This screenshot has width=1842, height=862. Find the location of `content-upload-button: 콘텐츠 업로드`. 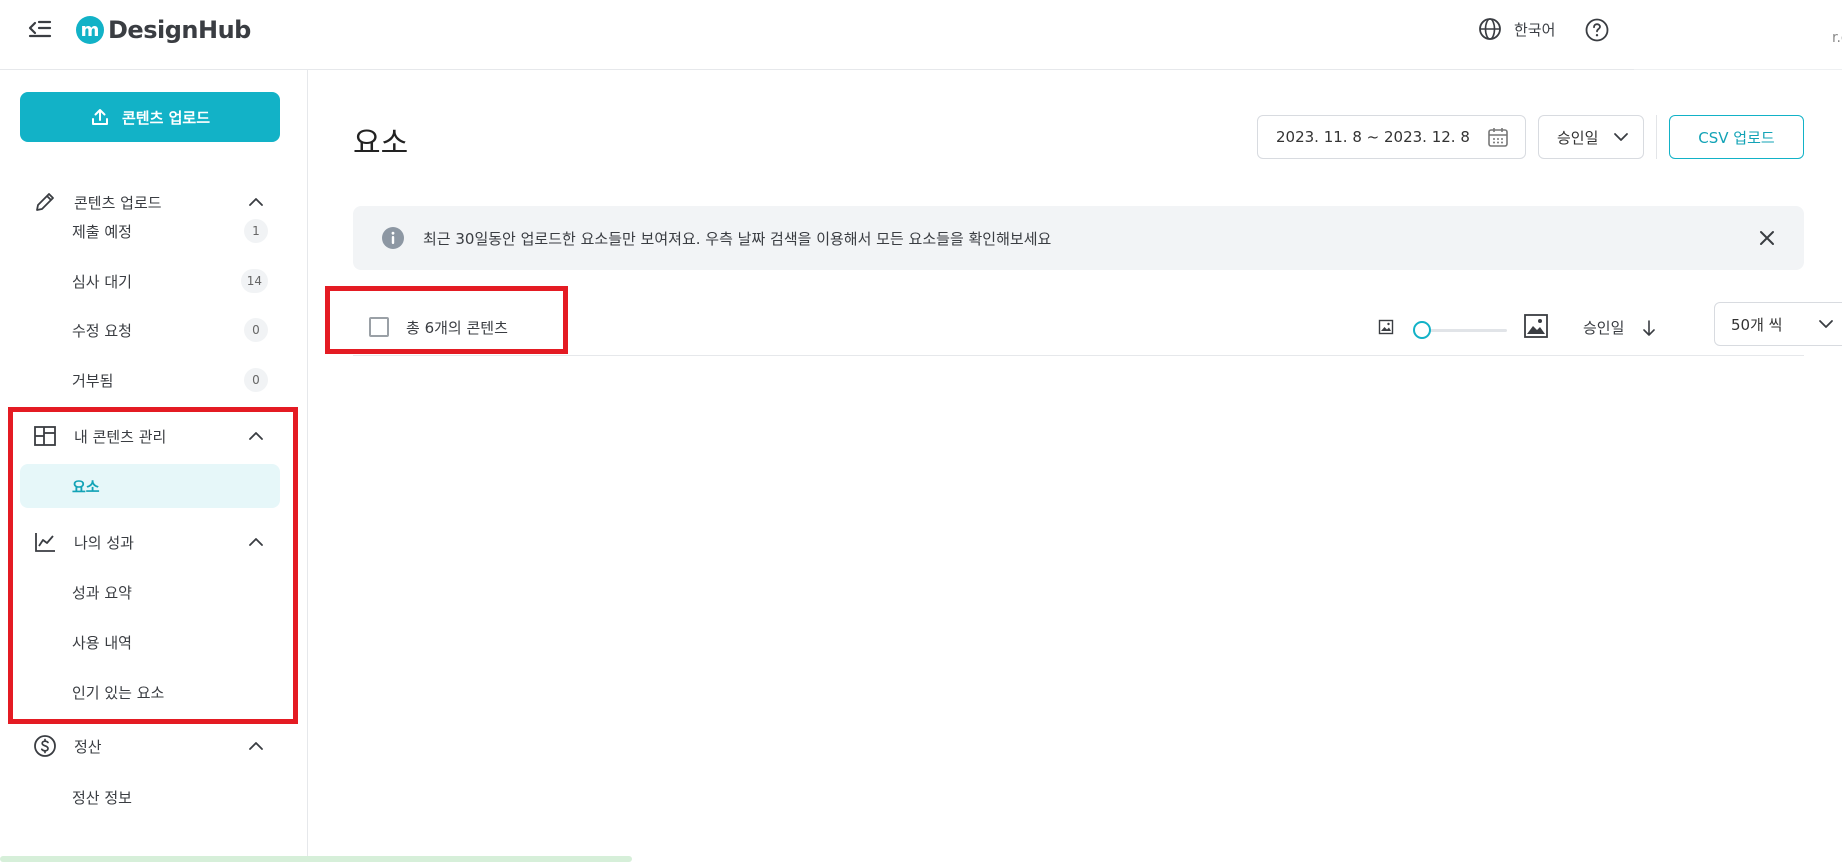

content-upload-button: 콘텐츠 업로드 is located at coordinates (150, 117).